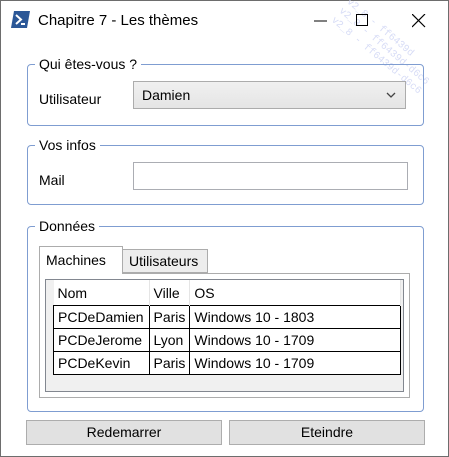  What do you see at coordinates (295, 317) in the screenshot?
I see `cell-os: Windows 10 - 1803` at bounding box center [295, 317].